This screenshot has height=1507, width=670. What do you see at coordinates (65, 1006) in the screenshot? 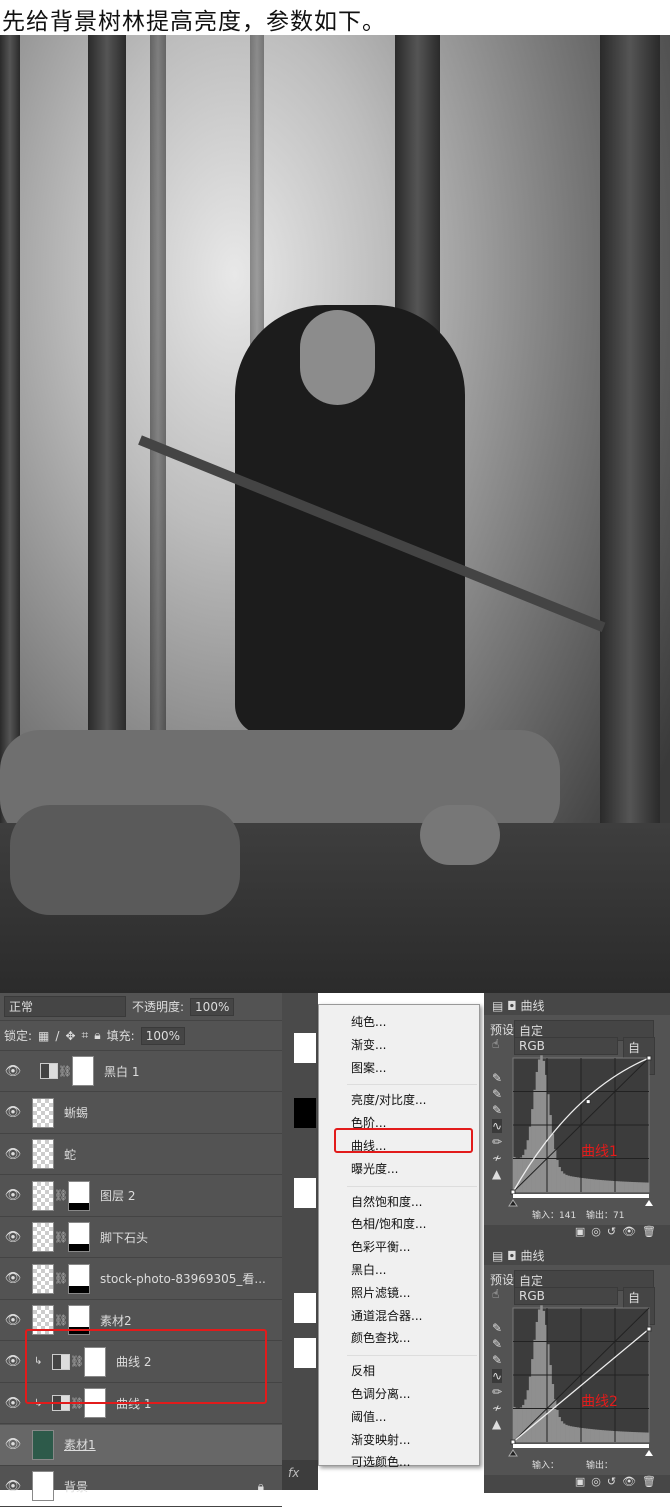
I see `blend-mode-select: 正常` at bounding box center [65, 1006].